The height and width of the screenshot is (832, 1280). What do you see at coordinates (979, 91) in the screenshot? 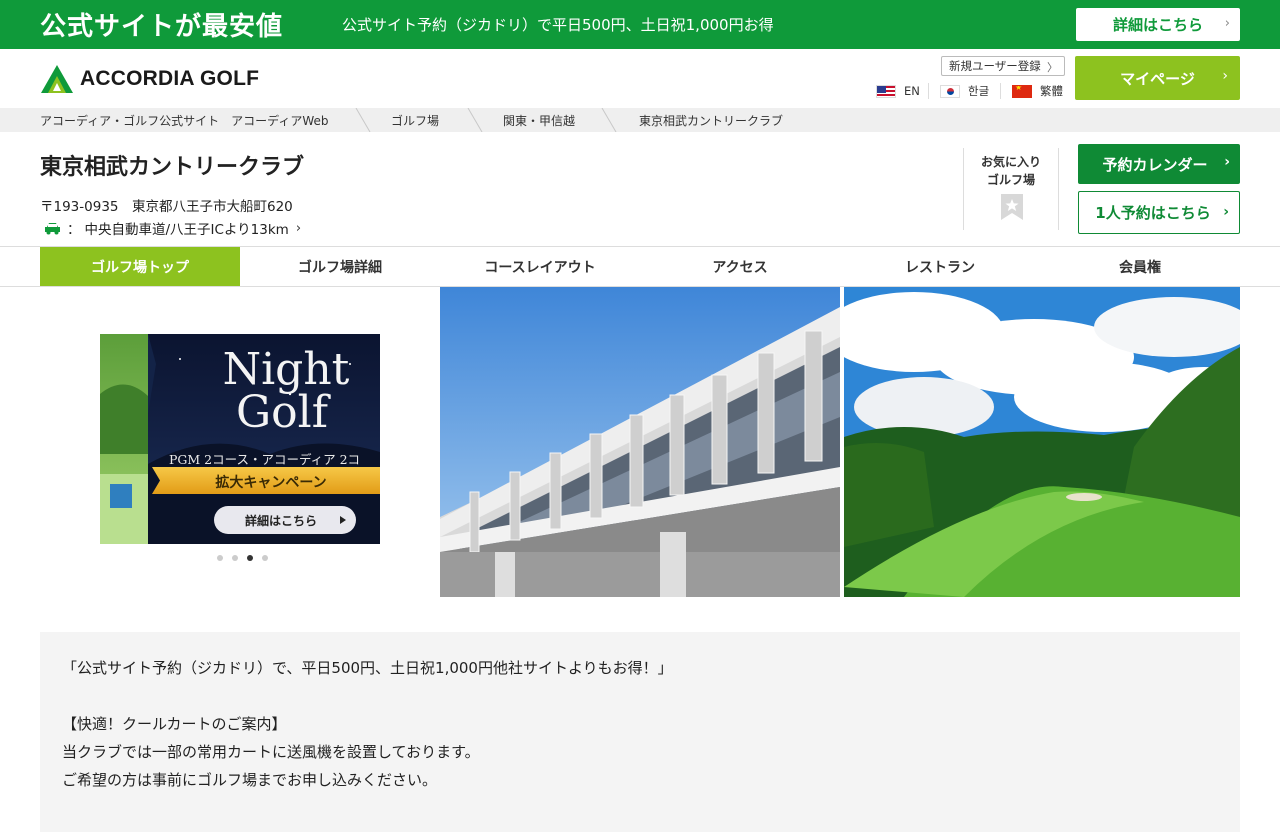
I see `lang-ko-label: 한글` at bounding box center [979, 91].